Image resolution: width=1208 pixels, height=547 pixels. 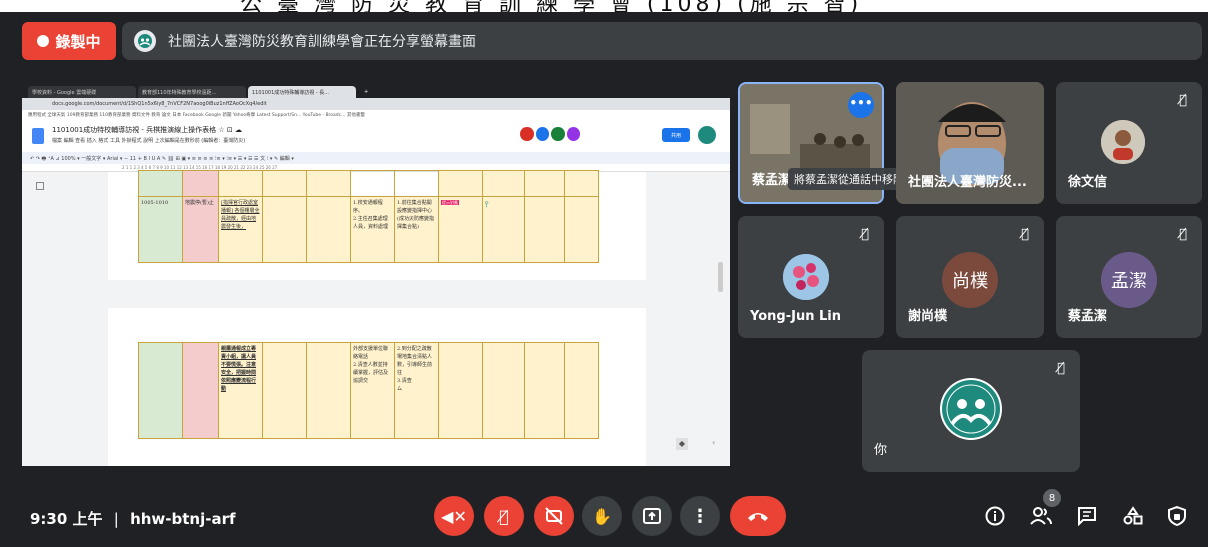 What do you see at coordinates (849, 179) in the screenshot?
I see `remove-participant-tooltip: 將蔡孟潔從通話中移除` at bounding box center [849, 179].